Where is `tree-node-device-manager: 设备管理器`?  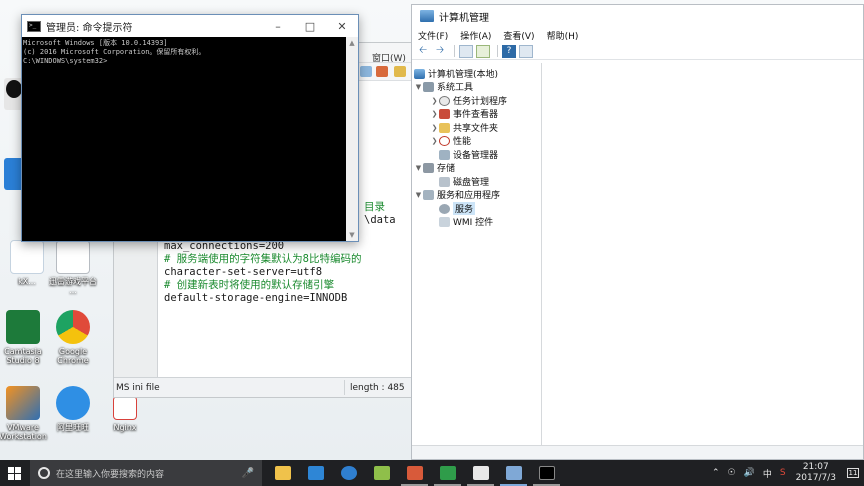
tree-node-device-manager: 设备管理器 is located at coordinates (468, 154).